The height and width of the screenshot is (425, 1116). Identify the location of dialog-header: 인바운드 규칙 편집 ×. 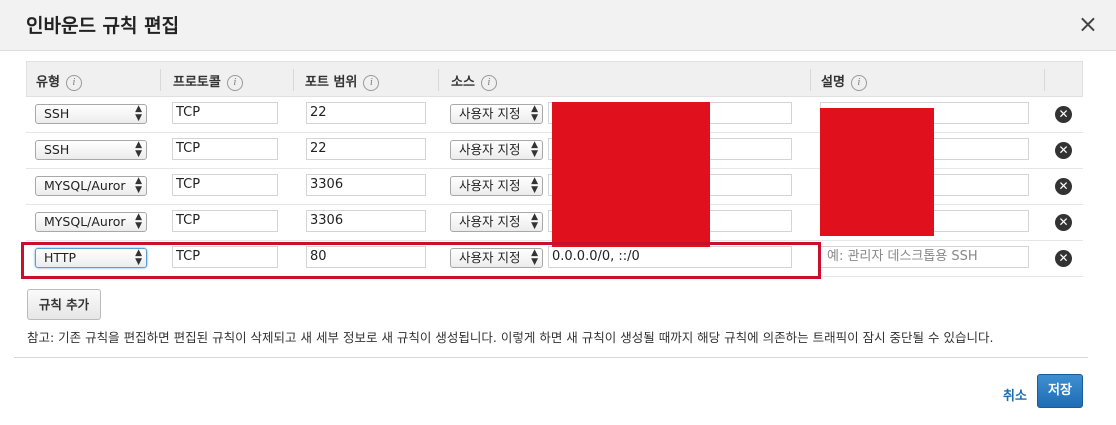
(558, 25).